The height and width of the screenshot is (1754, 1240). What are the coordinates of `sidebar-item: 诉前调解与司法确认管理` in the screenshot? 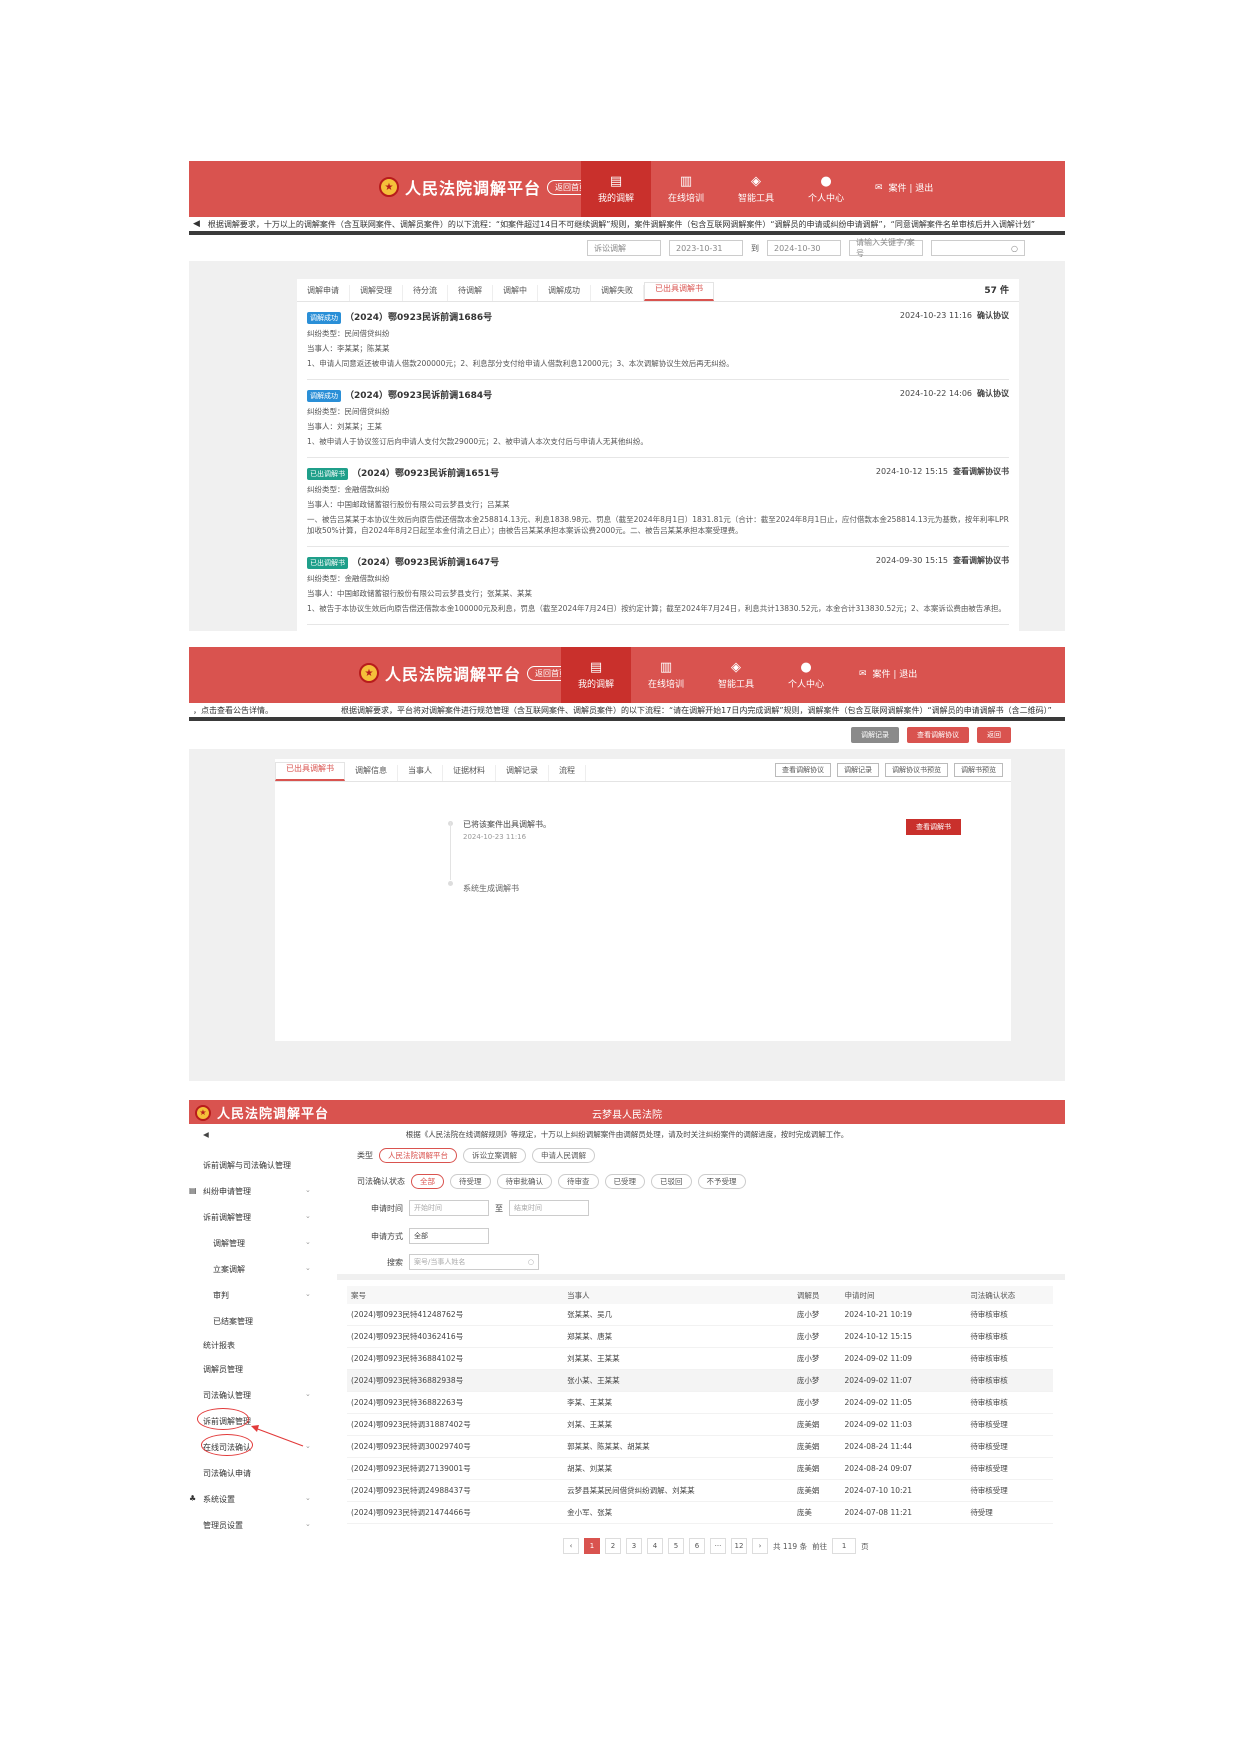 It's located at (247, 1165).